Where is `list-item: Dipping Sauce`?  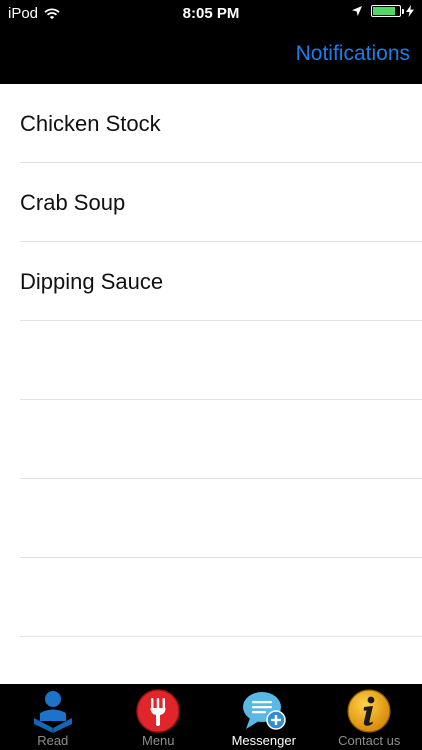
list-item: Dipping Sauce is located at coordinates (221, 281).